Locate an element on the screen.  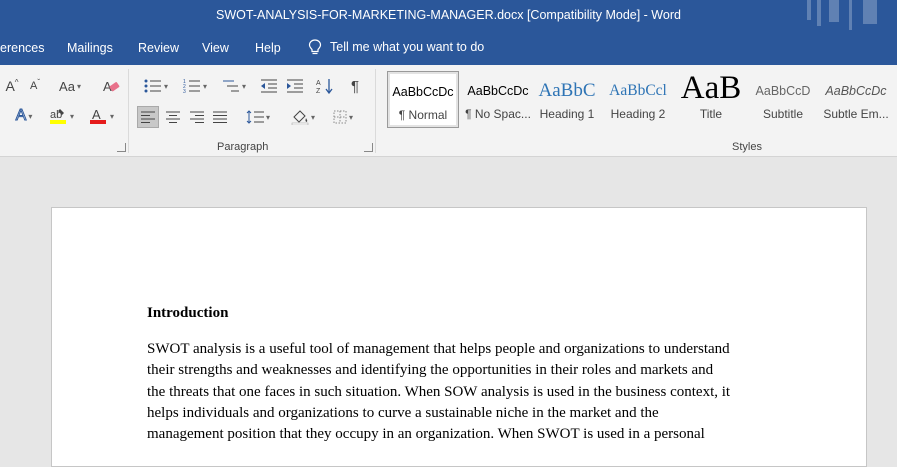
change-case-button: Aa ▾ is located at coordinates (70, 86).